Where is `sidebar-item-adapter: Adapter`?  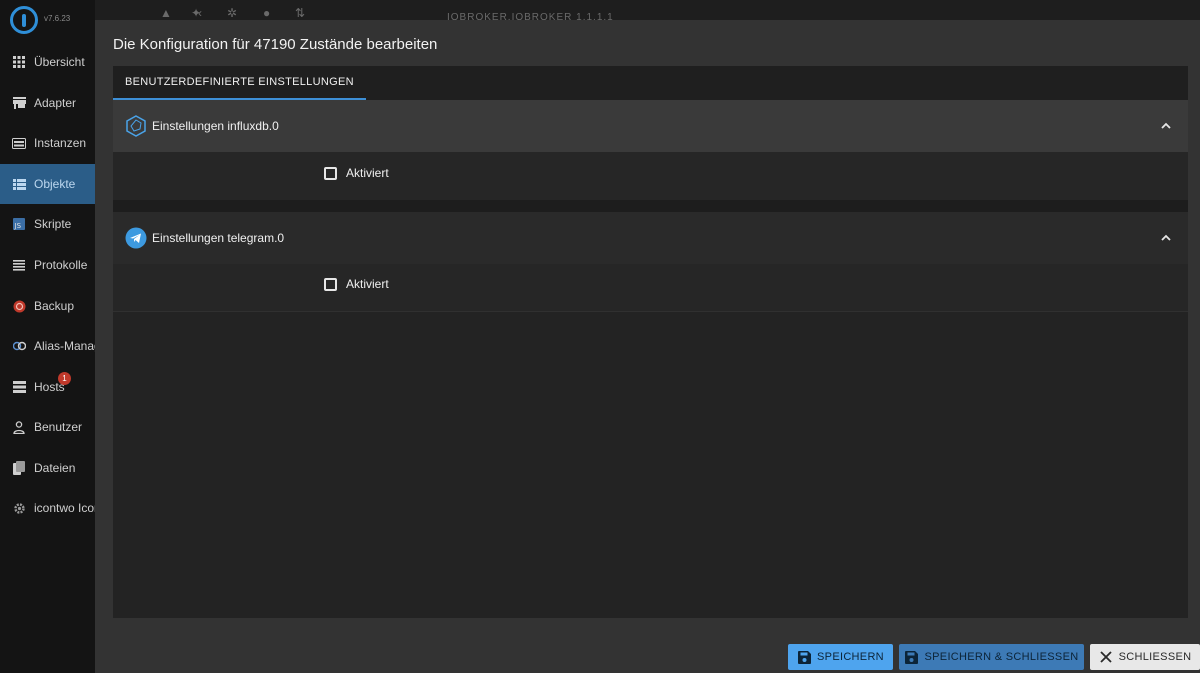
sidebar-item-adapter: Adapter is located at coordinates (47, 103).